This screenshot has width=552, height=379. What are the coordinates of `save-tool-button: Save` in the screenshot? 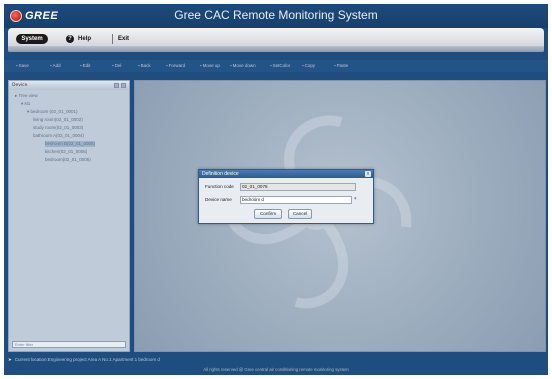 It's located at (22, 66).